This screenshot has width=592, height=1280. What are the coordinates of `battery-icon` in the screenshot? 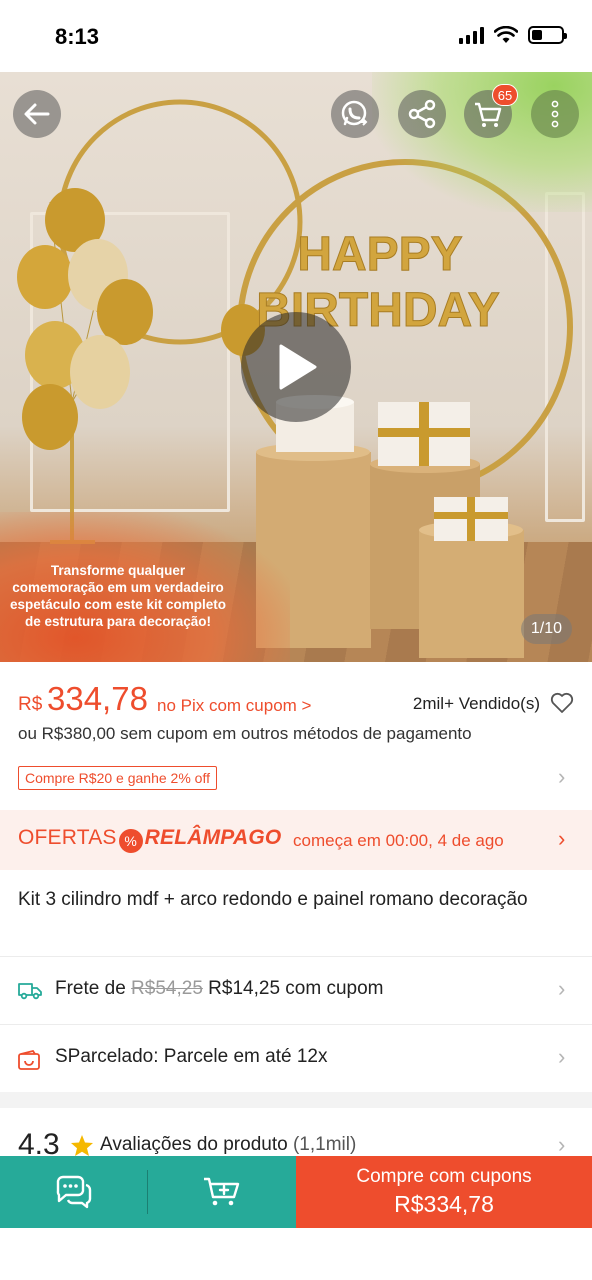 It's located at (547, 35).